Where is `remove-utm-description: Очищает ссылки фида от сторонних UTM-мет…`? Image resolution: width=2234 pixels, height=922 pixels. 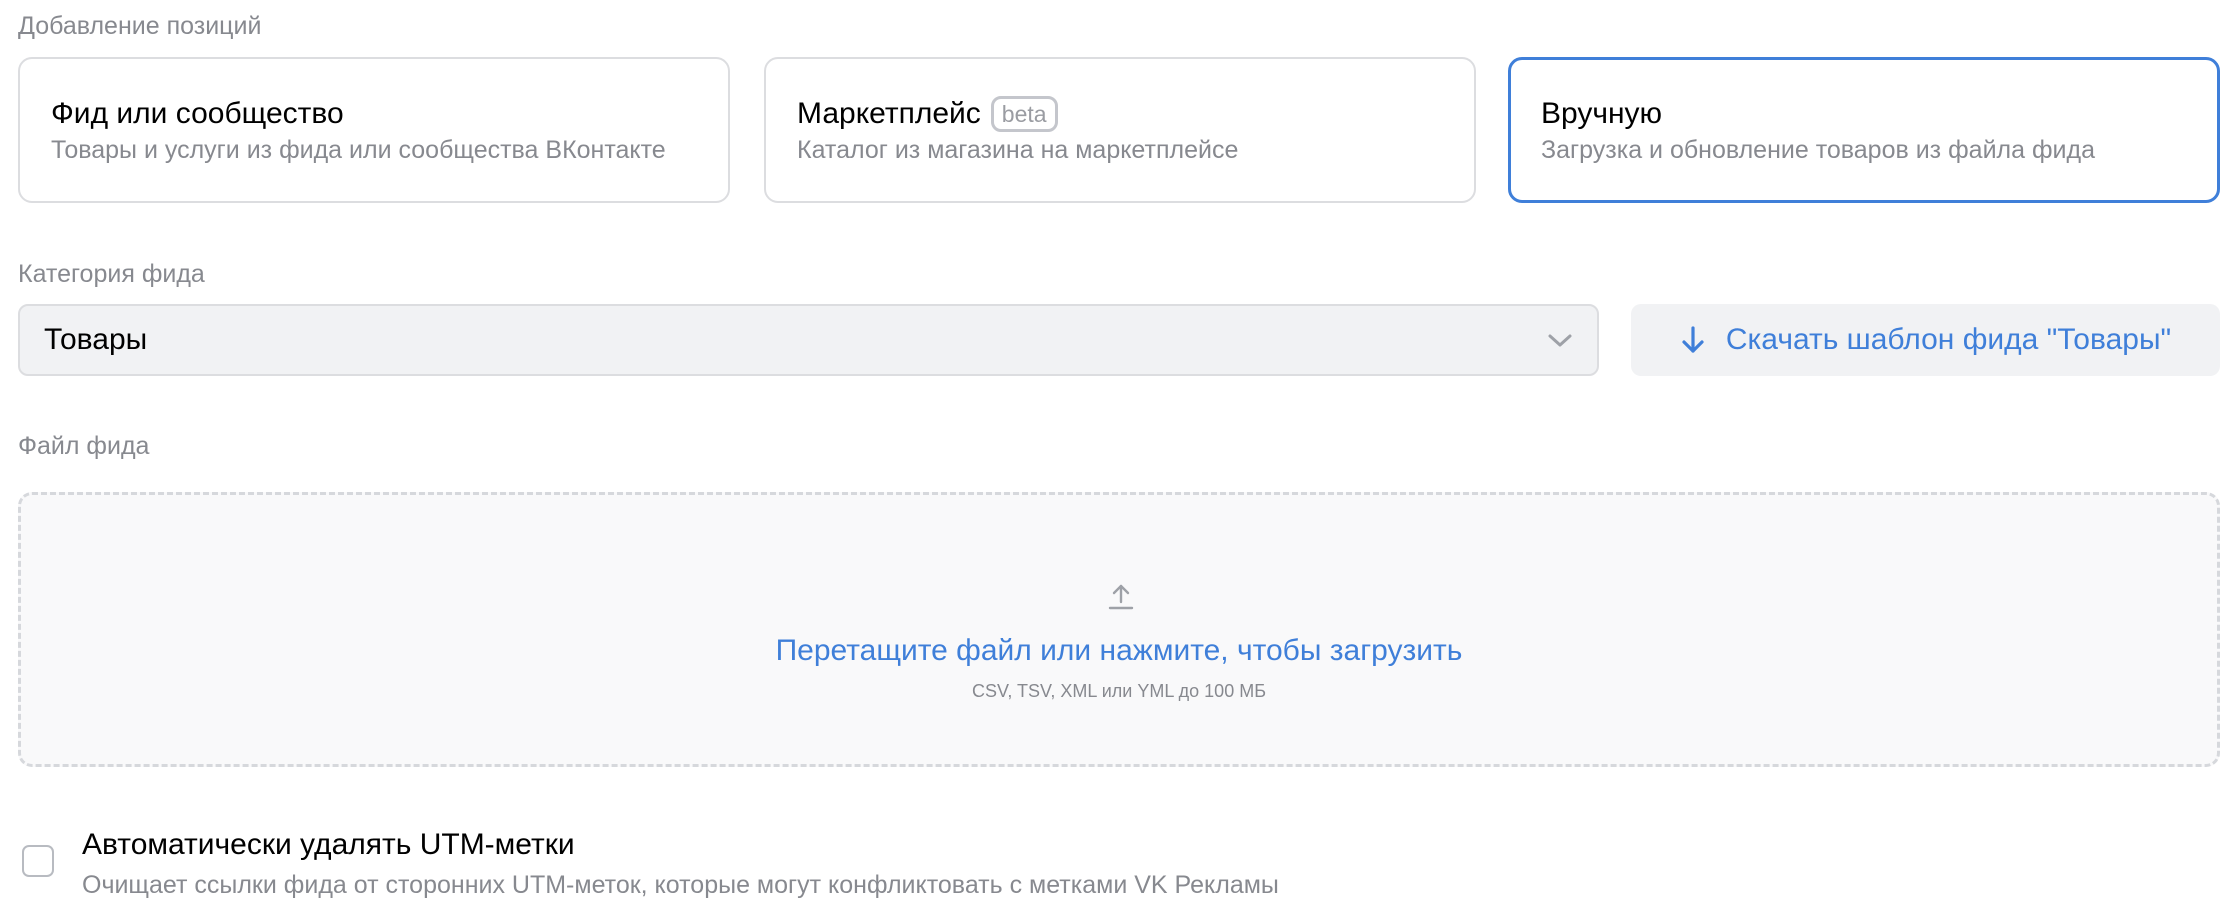
remove-utm-description: Очищает ссылки фида от сторонних UTM-мет… is located at coordinates (680, 885).